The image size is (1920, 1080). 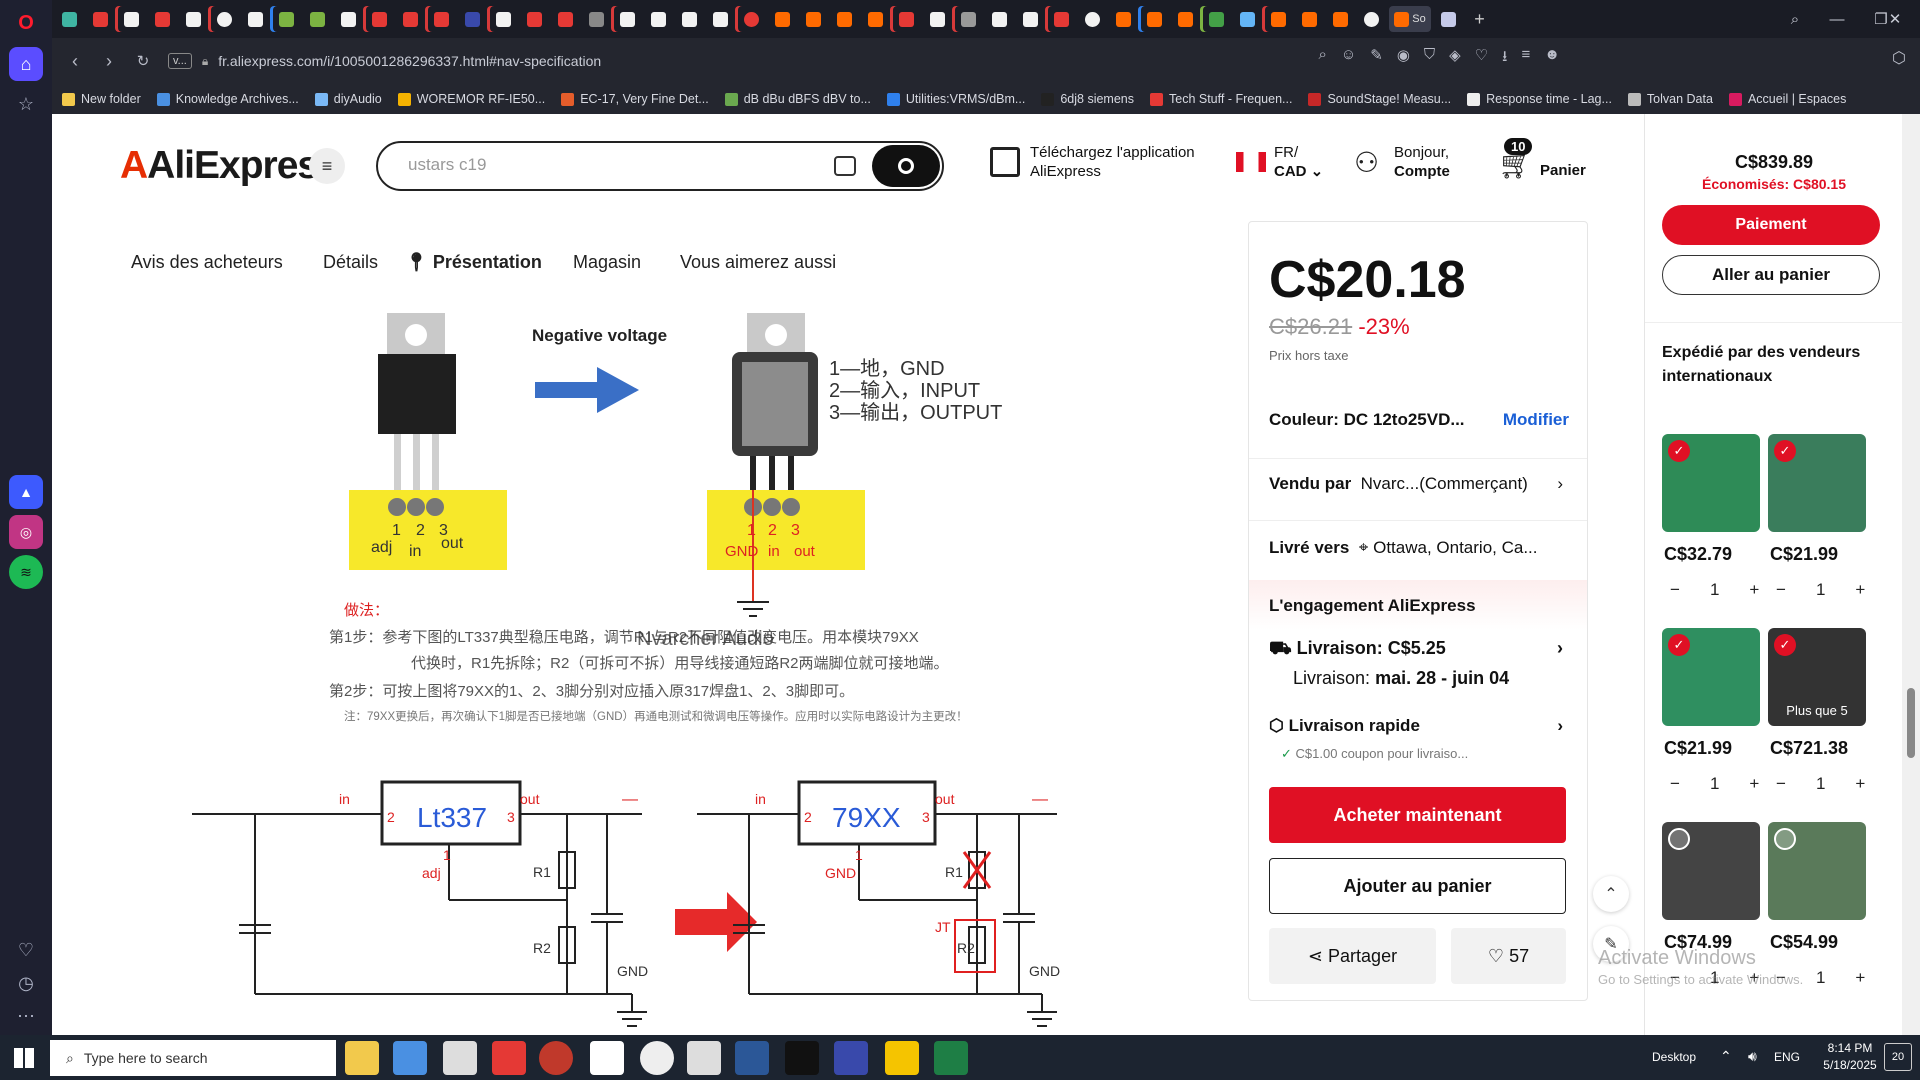 What do you see at coordinates (752, 1058) in the screenshot?
I see `word-icon` at bounding box center [752, 1058].